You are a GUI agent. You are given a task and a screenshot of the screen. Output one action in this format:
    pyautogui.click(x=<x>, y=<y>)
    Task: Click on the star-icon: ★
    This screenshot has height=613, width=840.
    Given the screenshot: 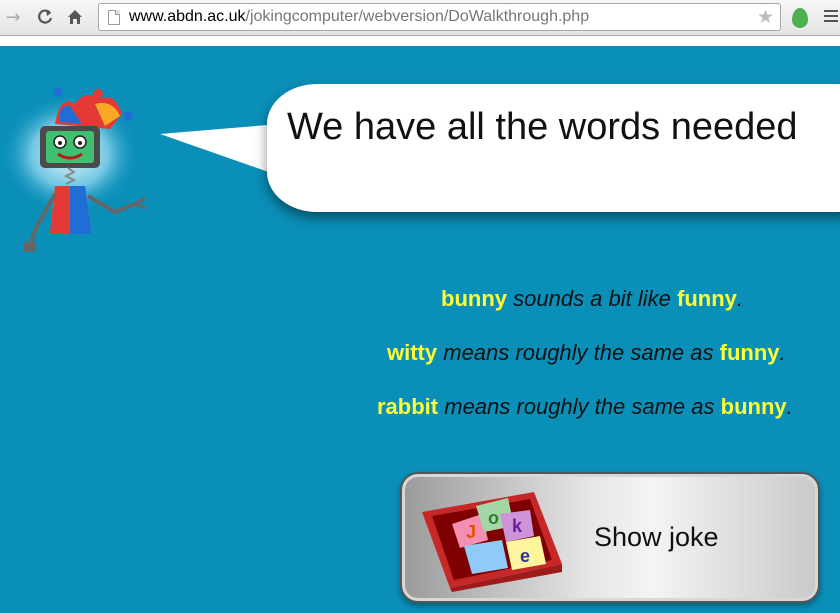 What is the action you would take?
    pyautogui.click(x=765, y=17)
    